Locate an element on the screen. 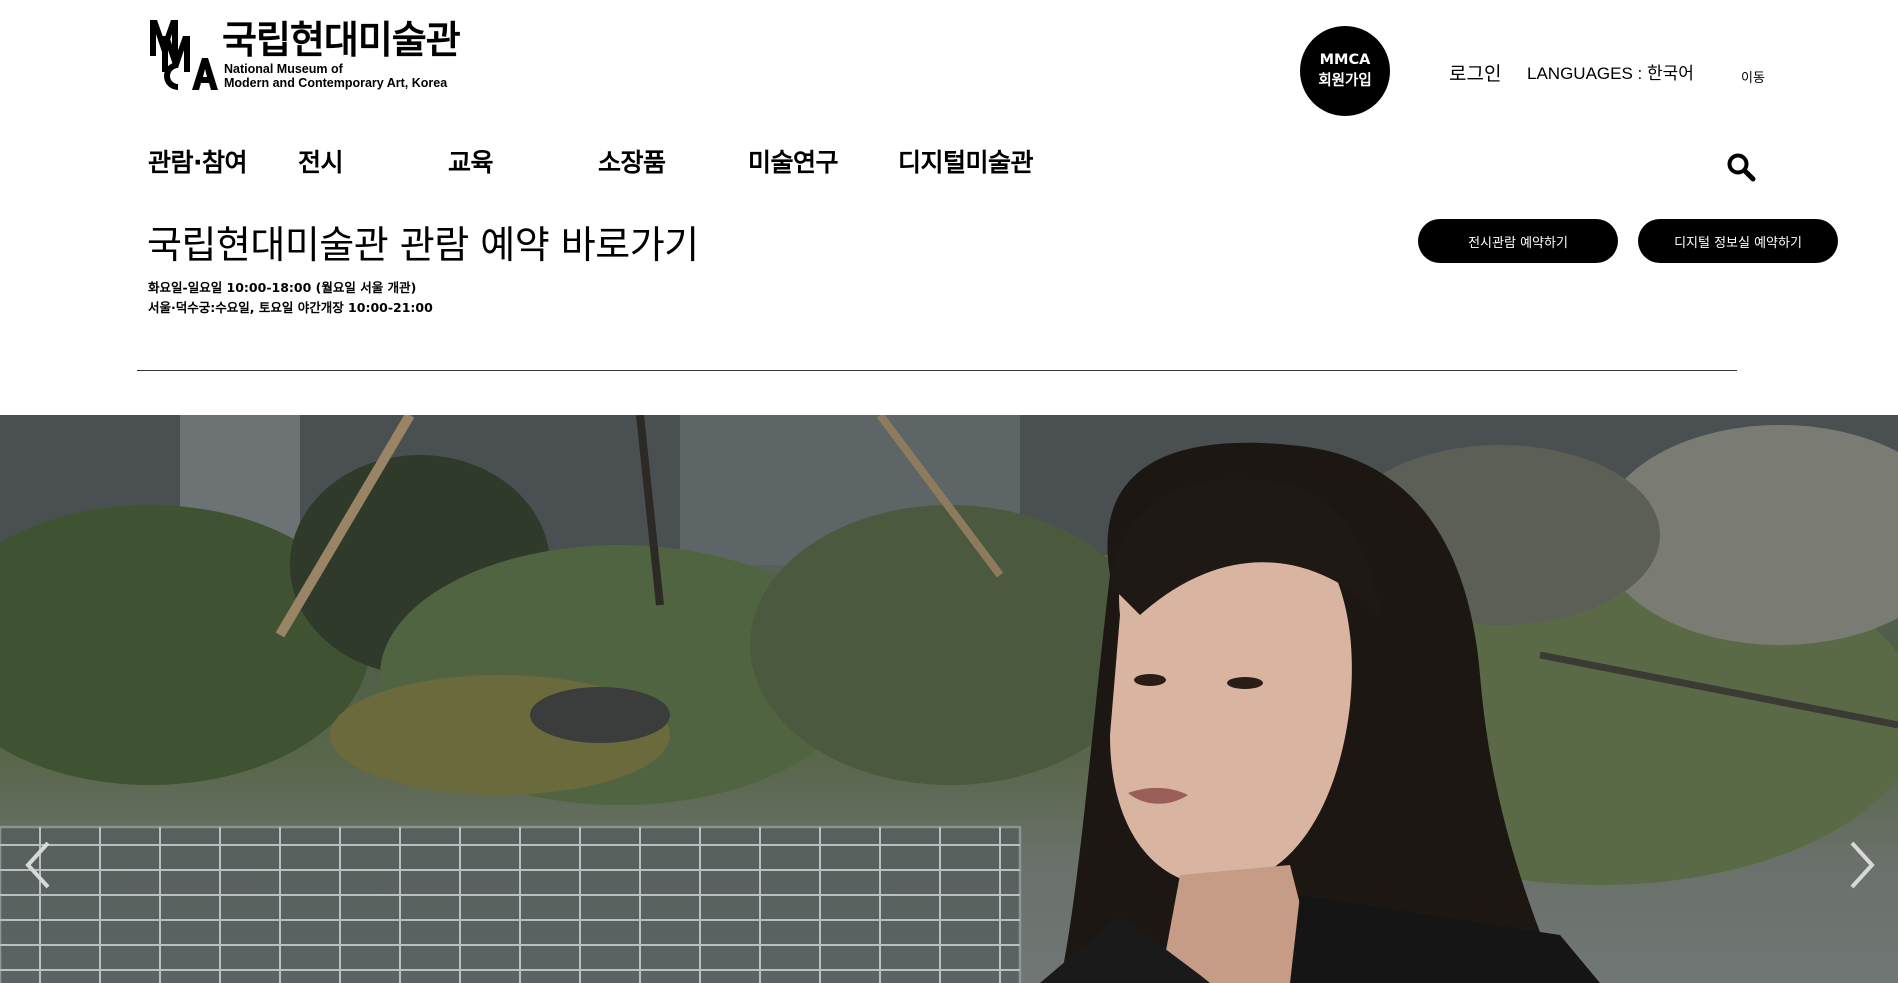 This screenshot has height=983, width=1898. carousel-next-button is located at coordinates (1862, 865).